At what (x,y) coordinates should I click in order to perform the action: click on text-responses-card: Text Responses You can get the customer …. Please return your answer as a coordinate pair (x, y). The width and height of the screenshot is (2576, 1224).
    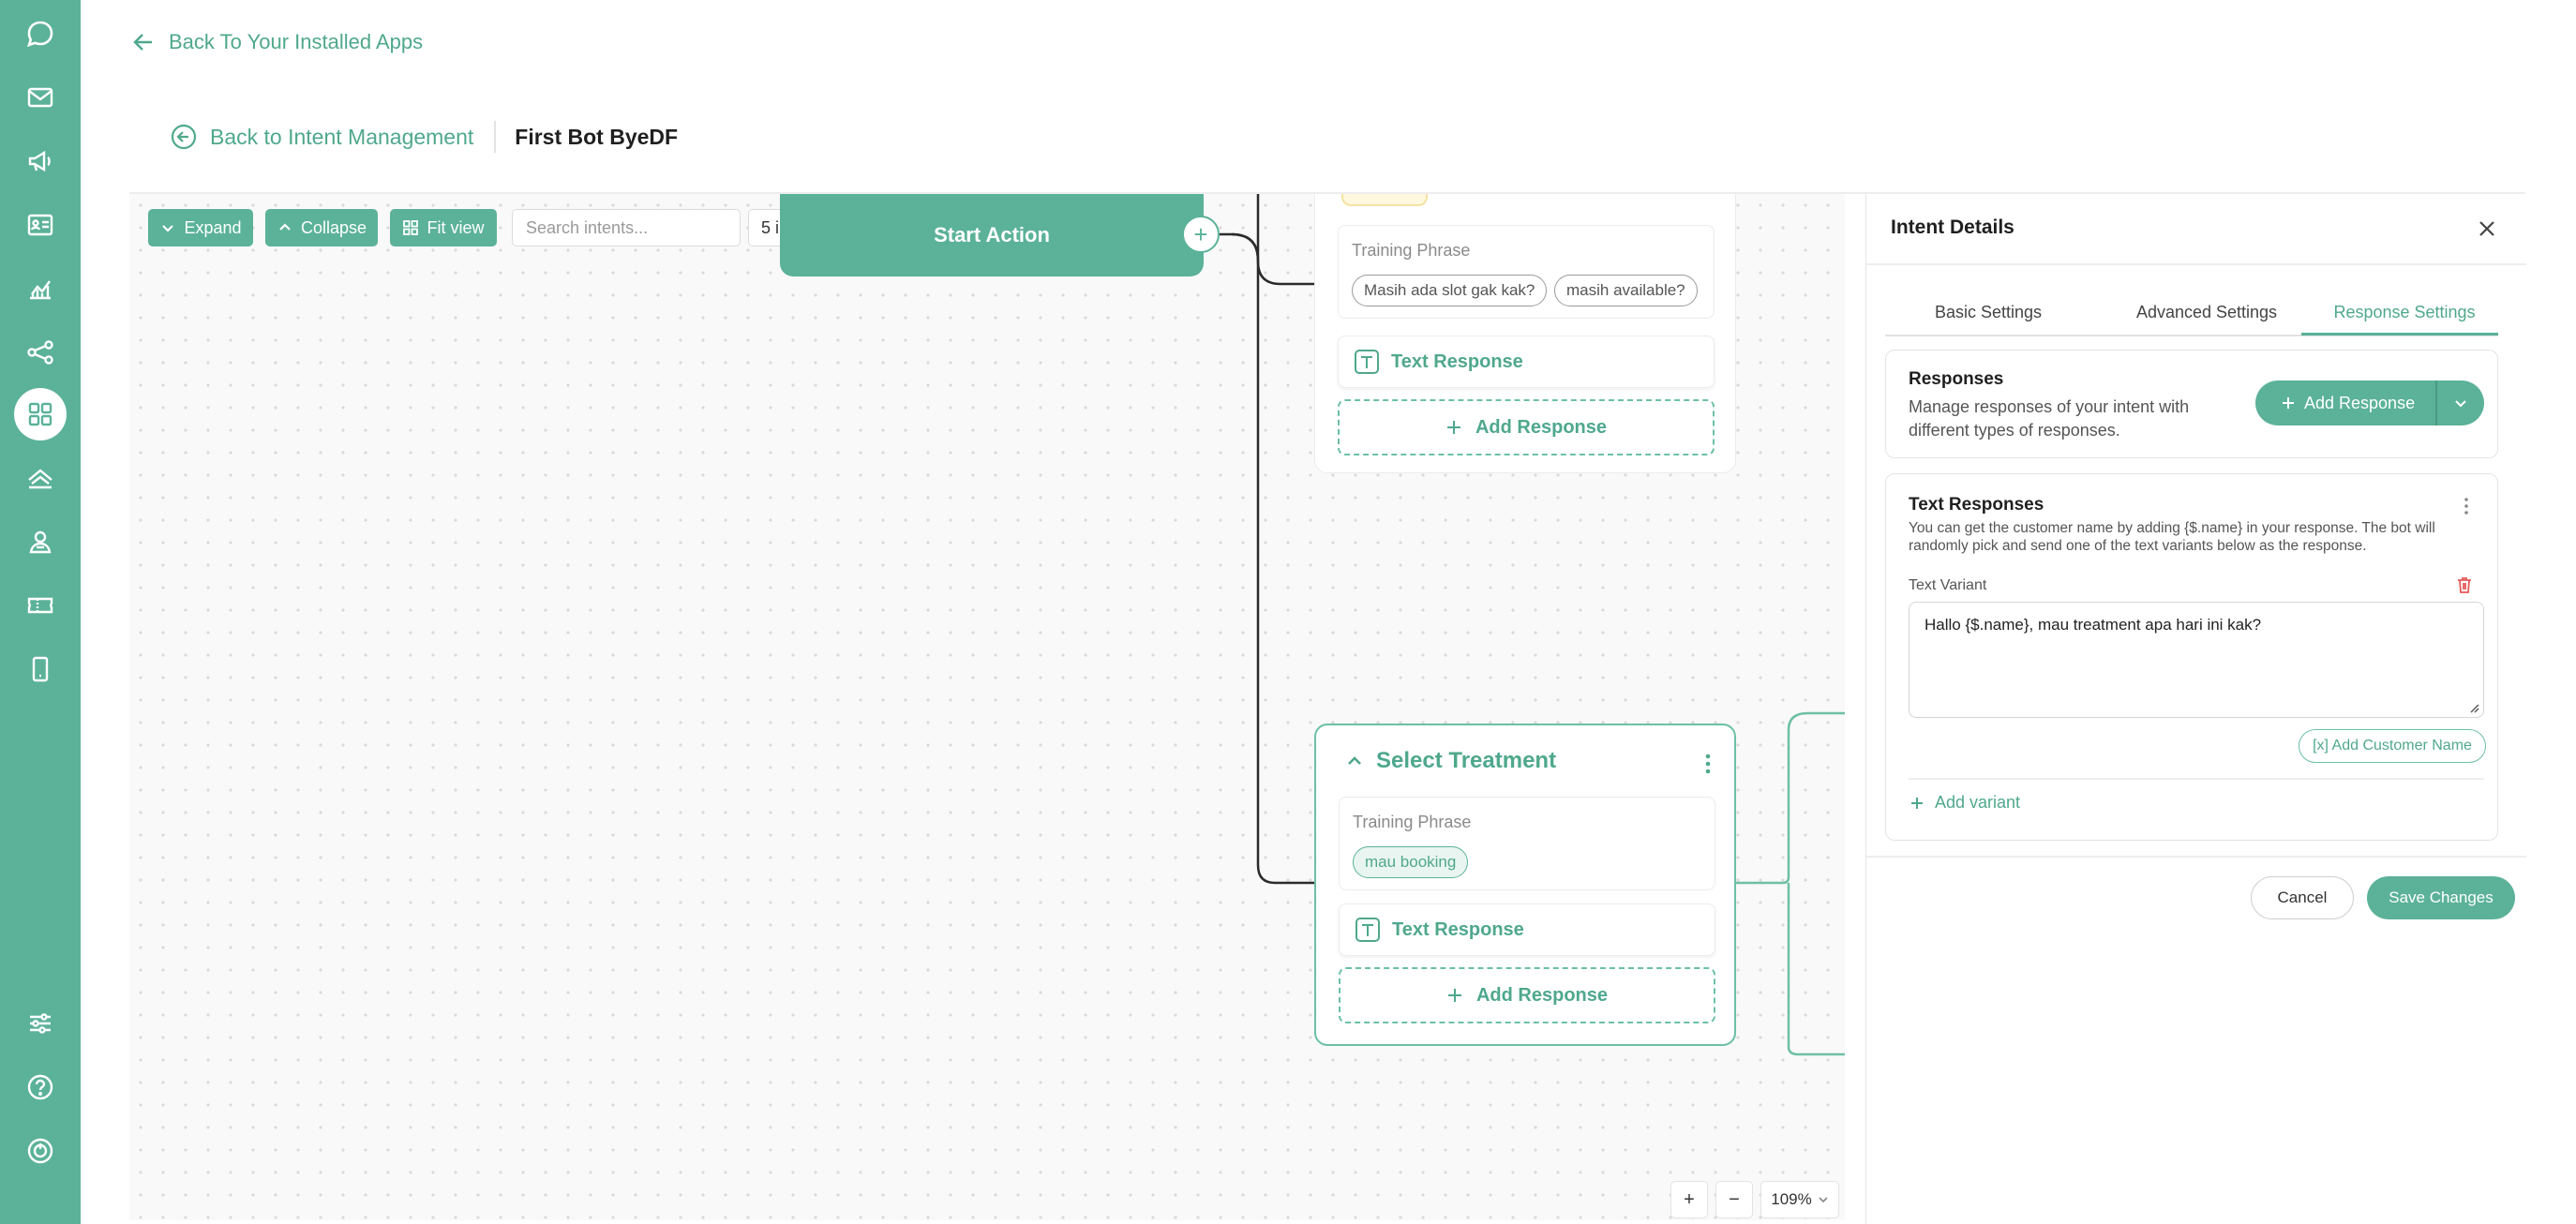
    Looking at the image, I should click on (2192, 657).